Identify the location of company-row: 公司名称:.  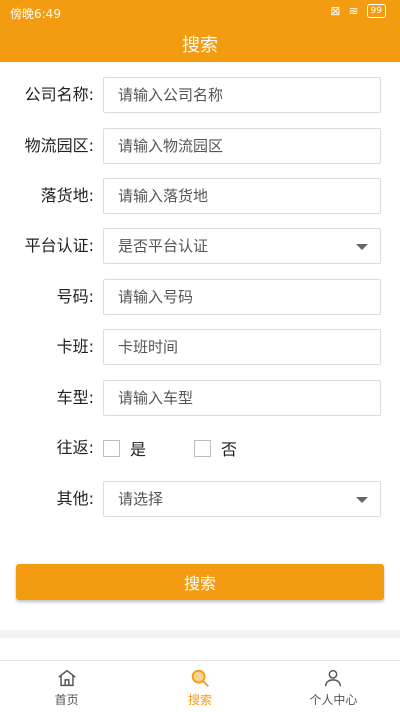
(200, 95).